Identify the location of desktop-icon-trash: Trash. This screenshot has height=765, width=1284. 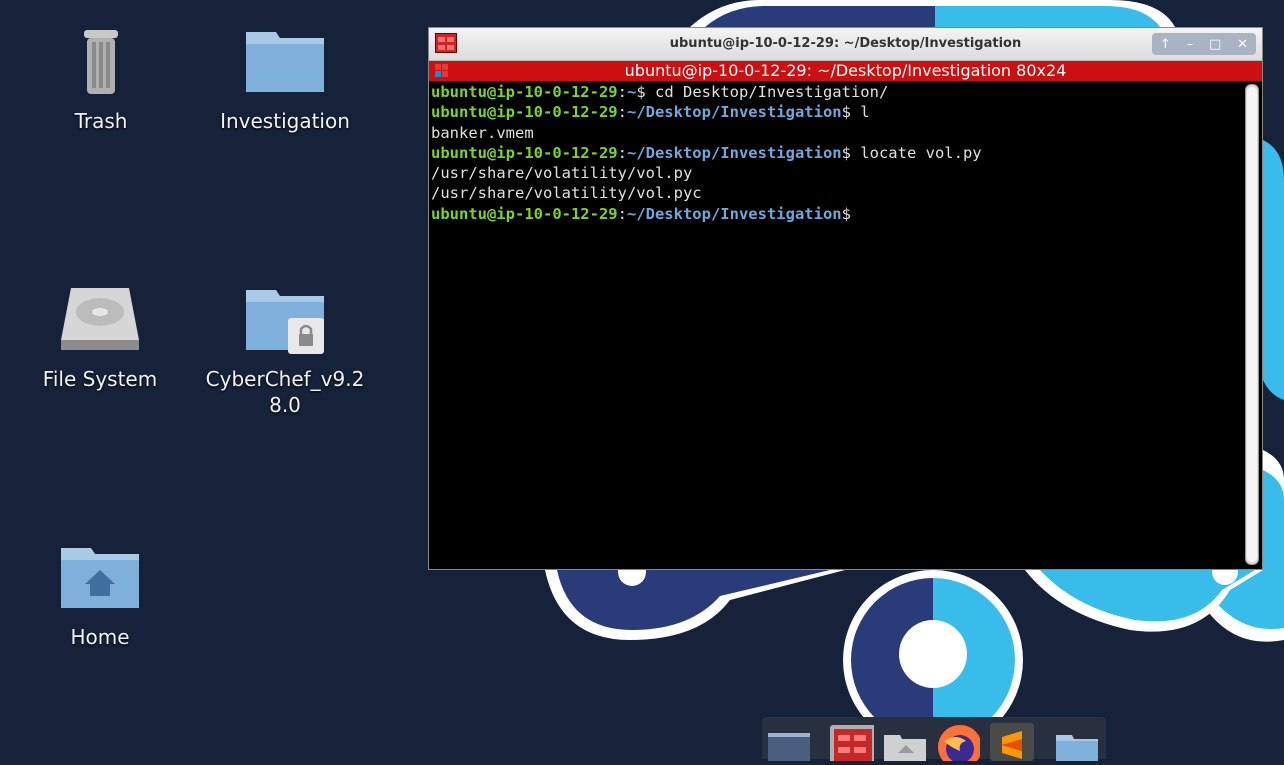
(101, 79).